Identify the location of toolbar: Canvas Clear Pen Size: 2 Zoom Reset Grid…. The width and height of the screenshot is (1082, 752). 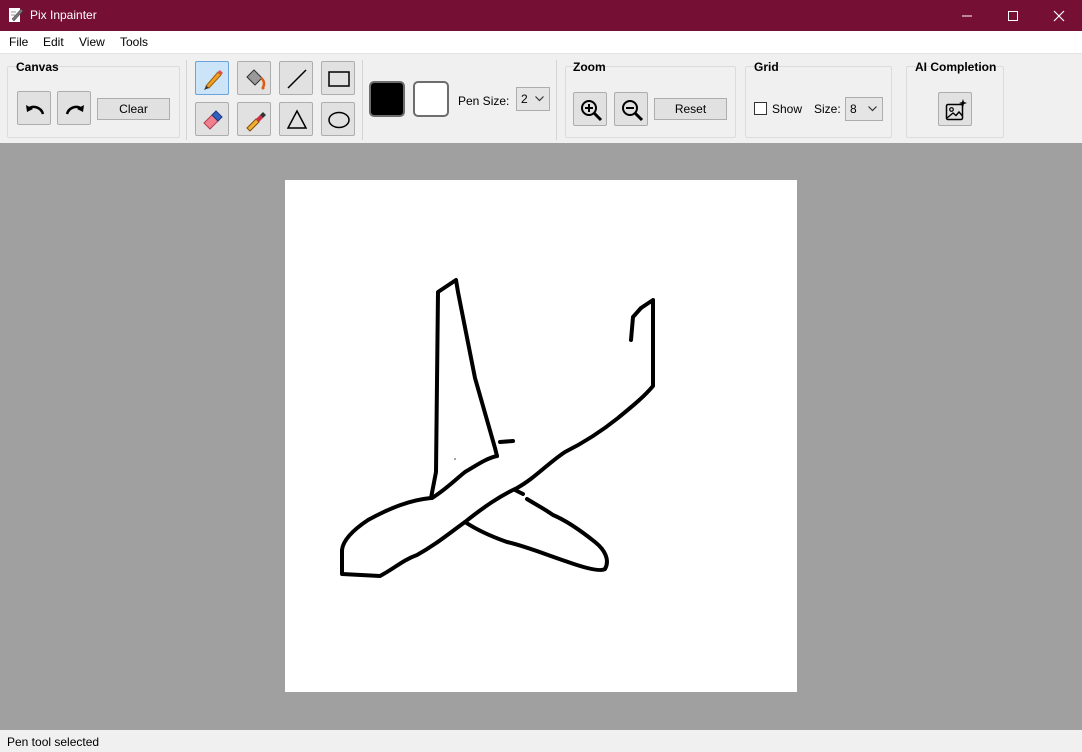
(541, 98).